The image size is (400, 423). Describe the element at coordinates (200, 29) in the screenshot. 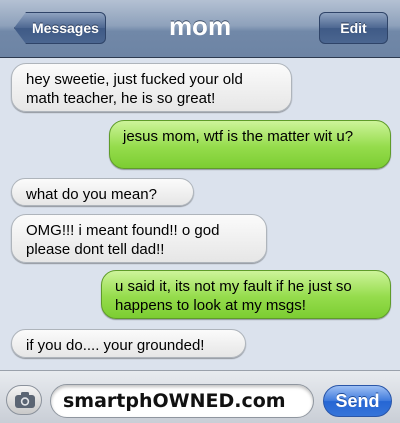

I see `navigation-bar: Messages mom Edit` at that location.